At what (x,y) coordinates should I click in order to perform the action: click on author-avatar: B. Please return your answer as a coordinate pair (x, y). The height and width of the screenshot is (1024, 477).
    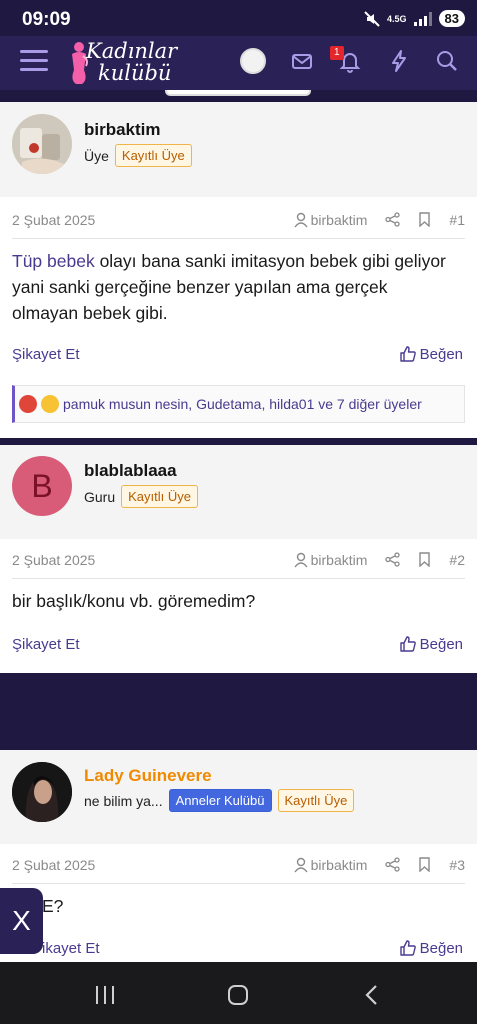
    Looking at the image, I should click on (42, 486).